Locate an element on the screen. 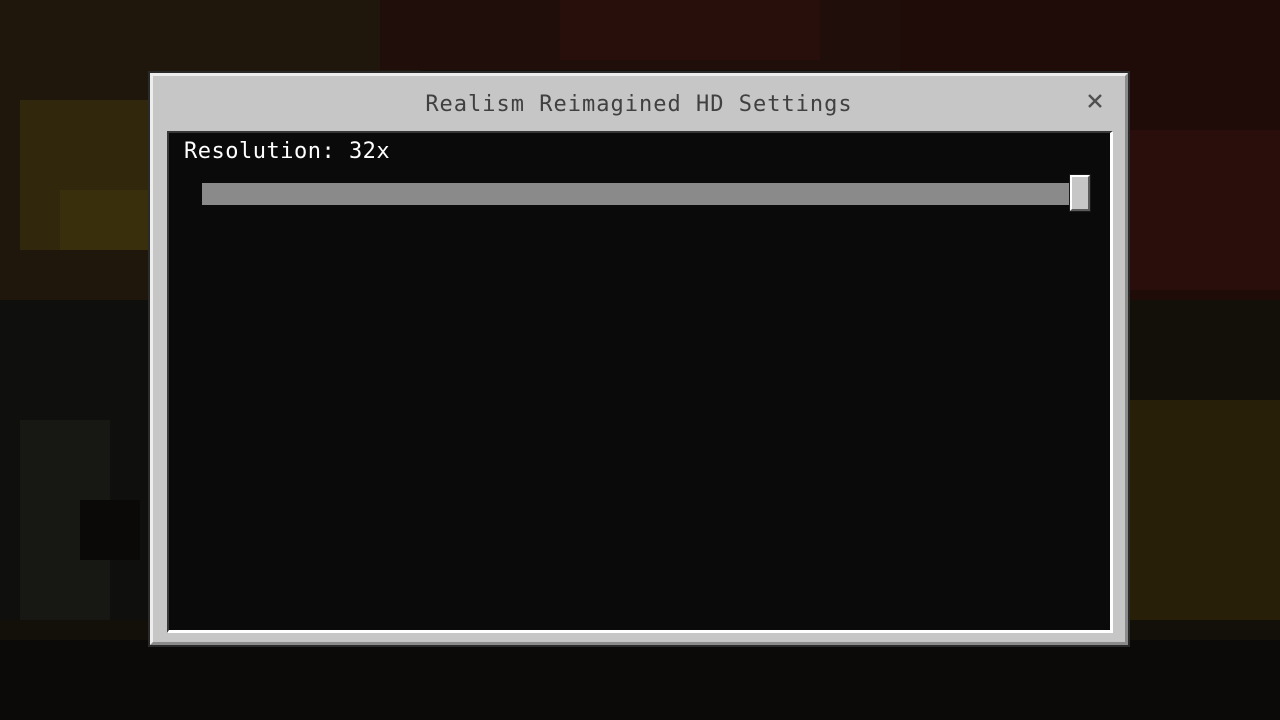 This screenshot has width=1280, height=720. close-icon is located at coordinates (1096, 102).